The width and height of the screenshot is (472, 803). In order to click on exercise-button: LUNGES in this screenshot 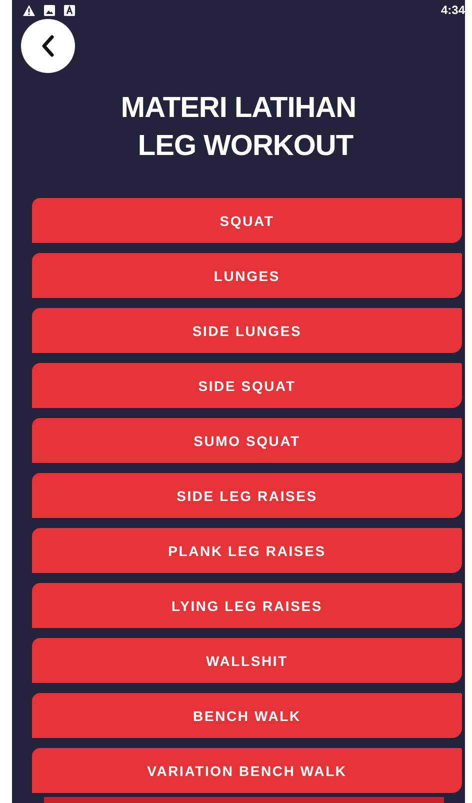, I will do `click(247, 275)`.